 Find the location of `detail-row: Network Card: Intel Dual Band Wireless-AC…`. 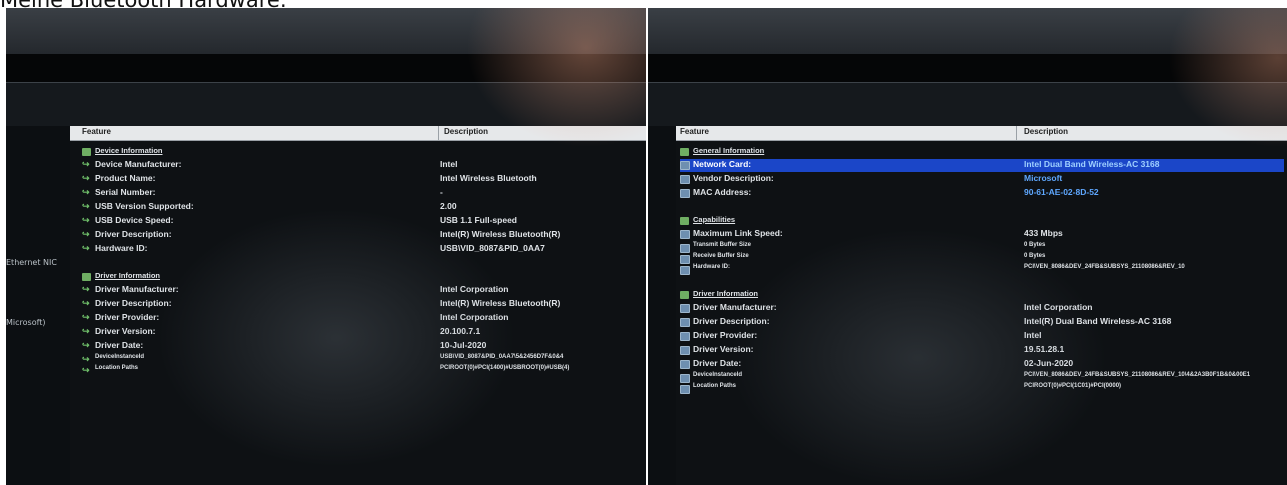

detail-row: Network Card: Intel Dual Band Wireless-AC… is located at coordinates (982, 165).